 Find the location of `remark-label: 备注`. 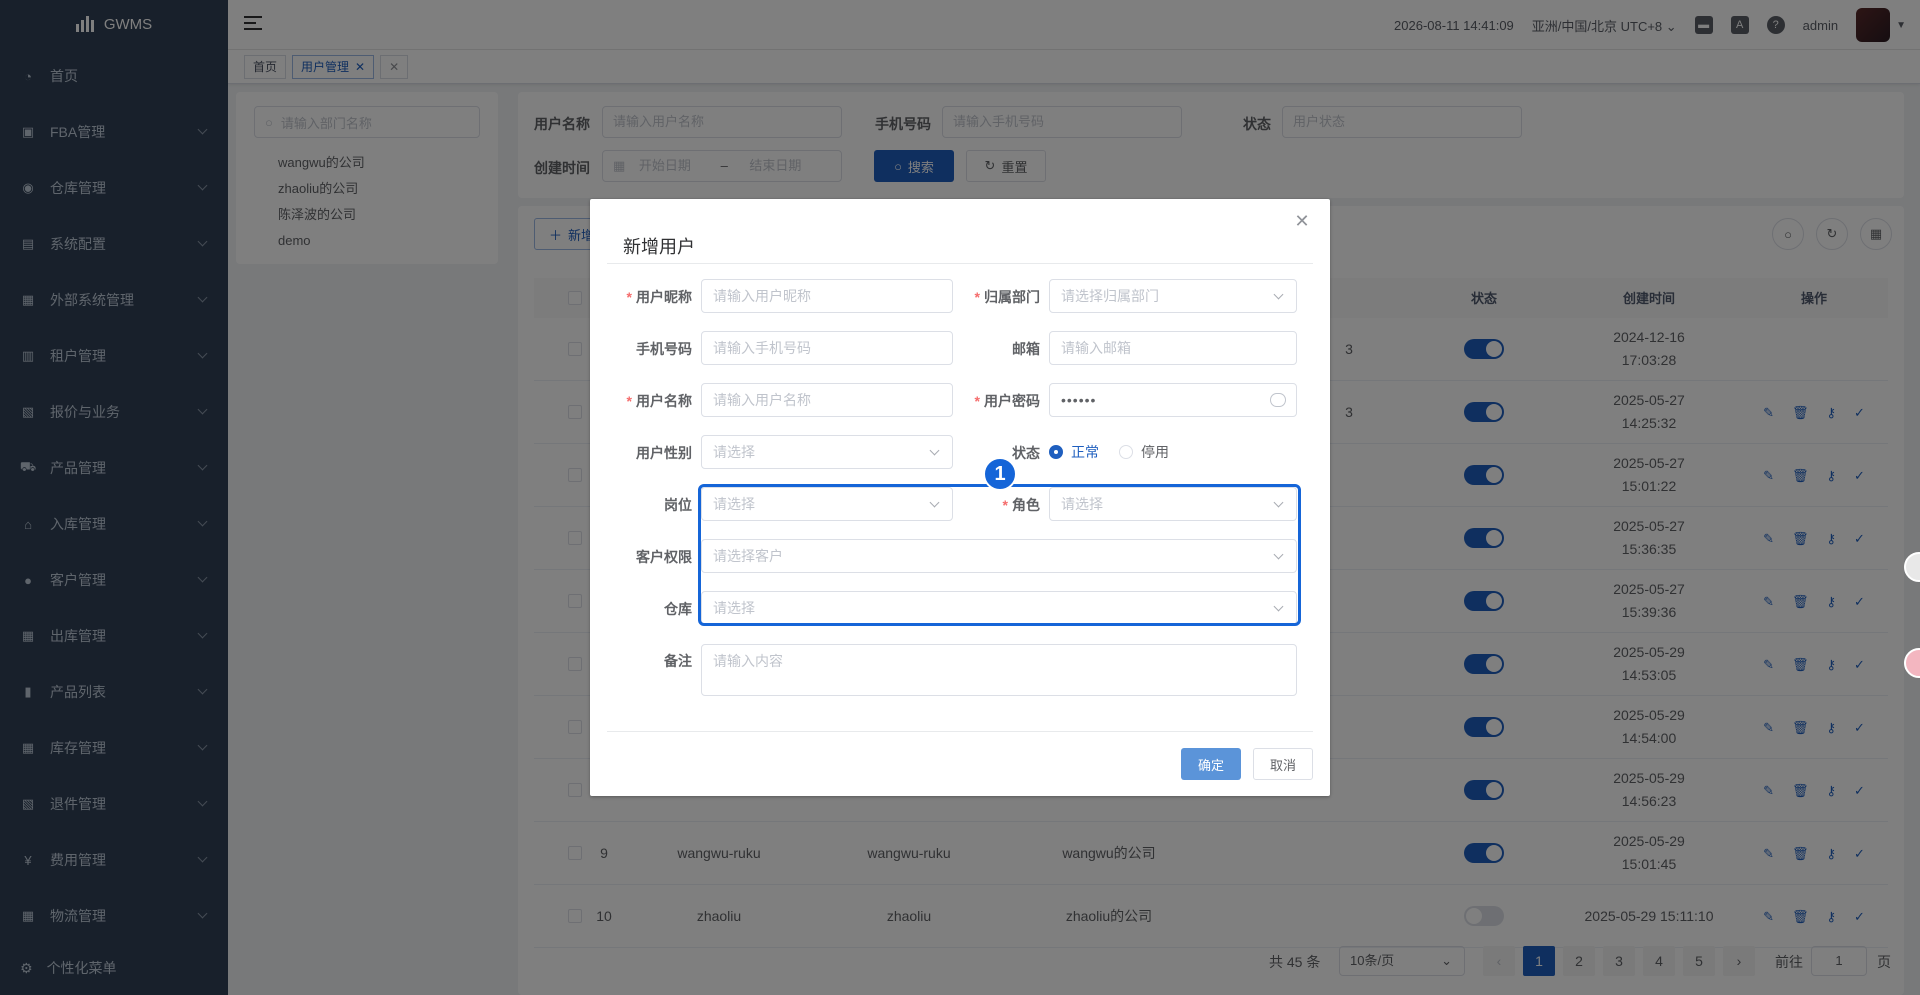

remark-label: 备注 is located at coordinates (678, 661).